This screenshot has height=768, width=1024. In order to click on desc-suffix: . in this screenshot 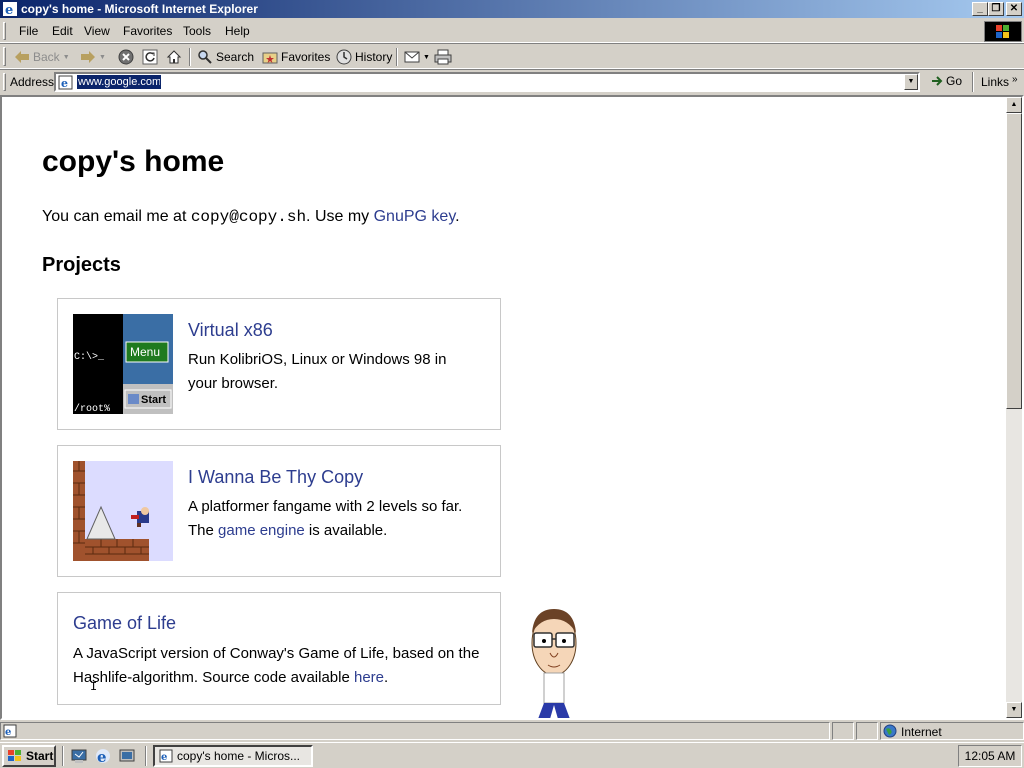, I will do `click(386, 677)`.